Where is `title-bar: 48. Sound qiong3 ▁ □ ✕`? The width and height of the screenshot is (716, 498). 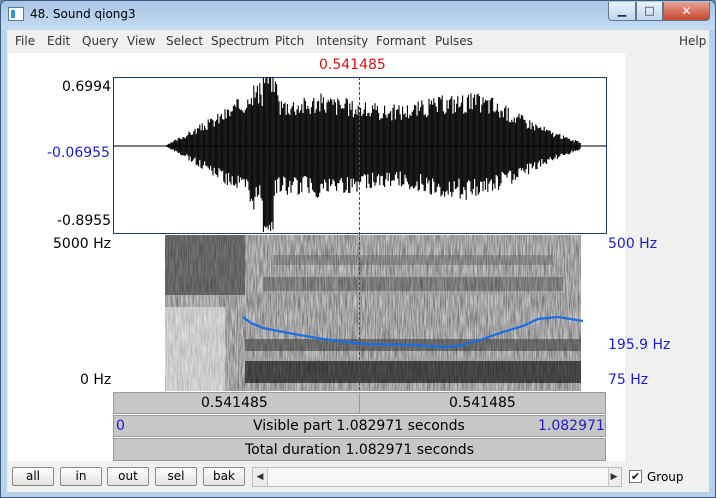 title-bar: 48. Sound qiong3 ▁ □ ✕ is located at coordinates (358, 15).